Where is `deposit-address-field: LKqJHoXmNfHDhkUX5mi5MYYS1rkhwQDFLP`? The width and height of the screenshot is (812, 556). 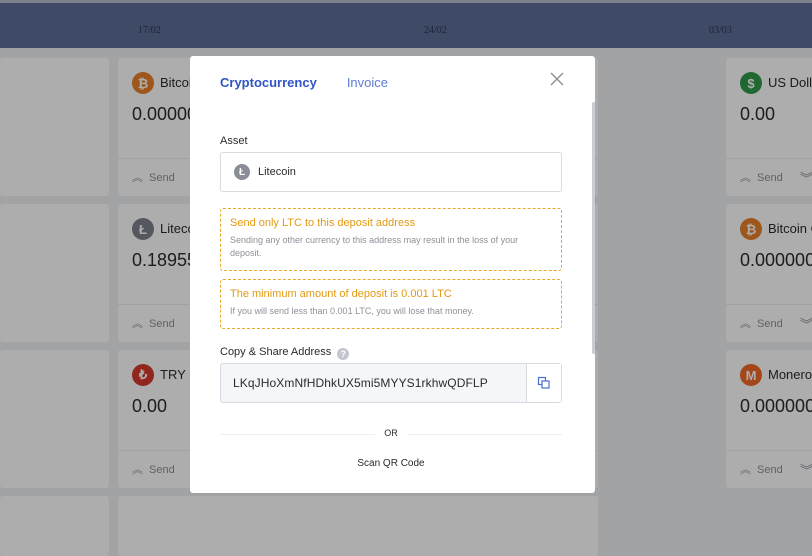 deposit-address-field: LKqJHoXmNfHDhkUX5mi5MYYS1rkhwQDFLP is located at coordinates (391, 383).